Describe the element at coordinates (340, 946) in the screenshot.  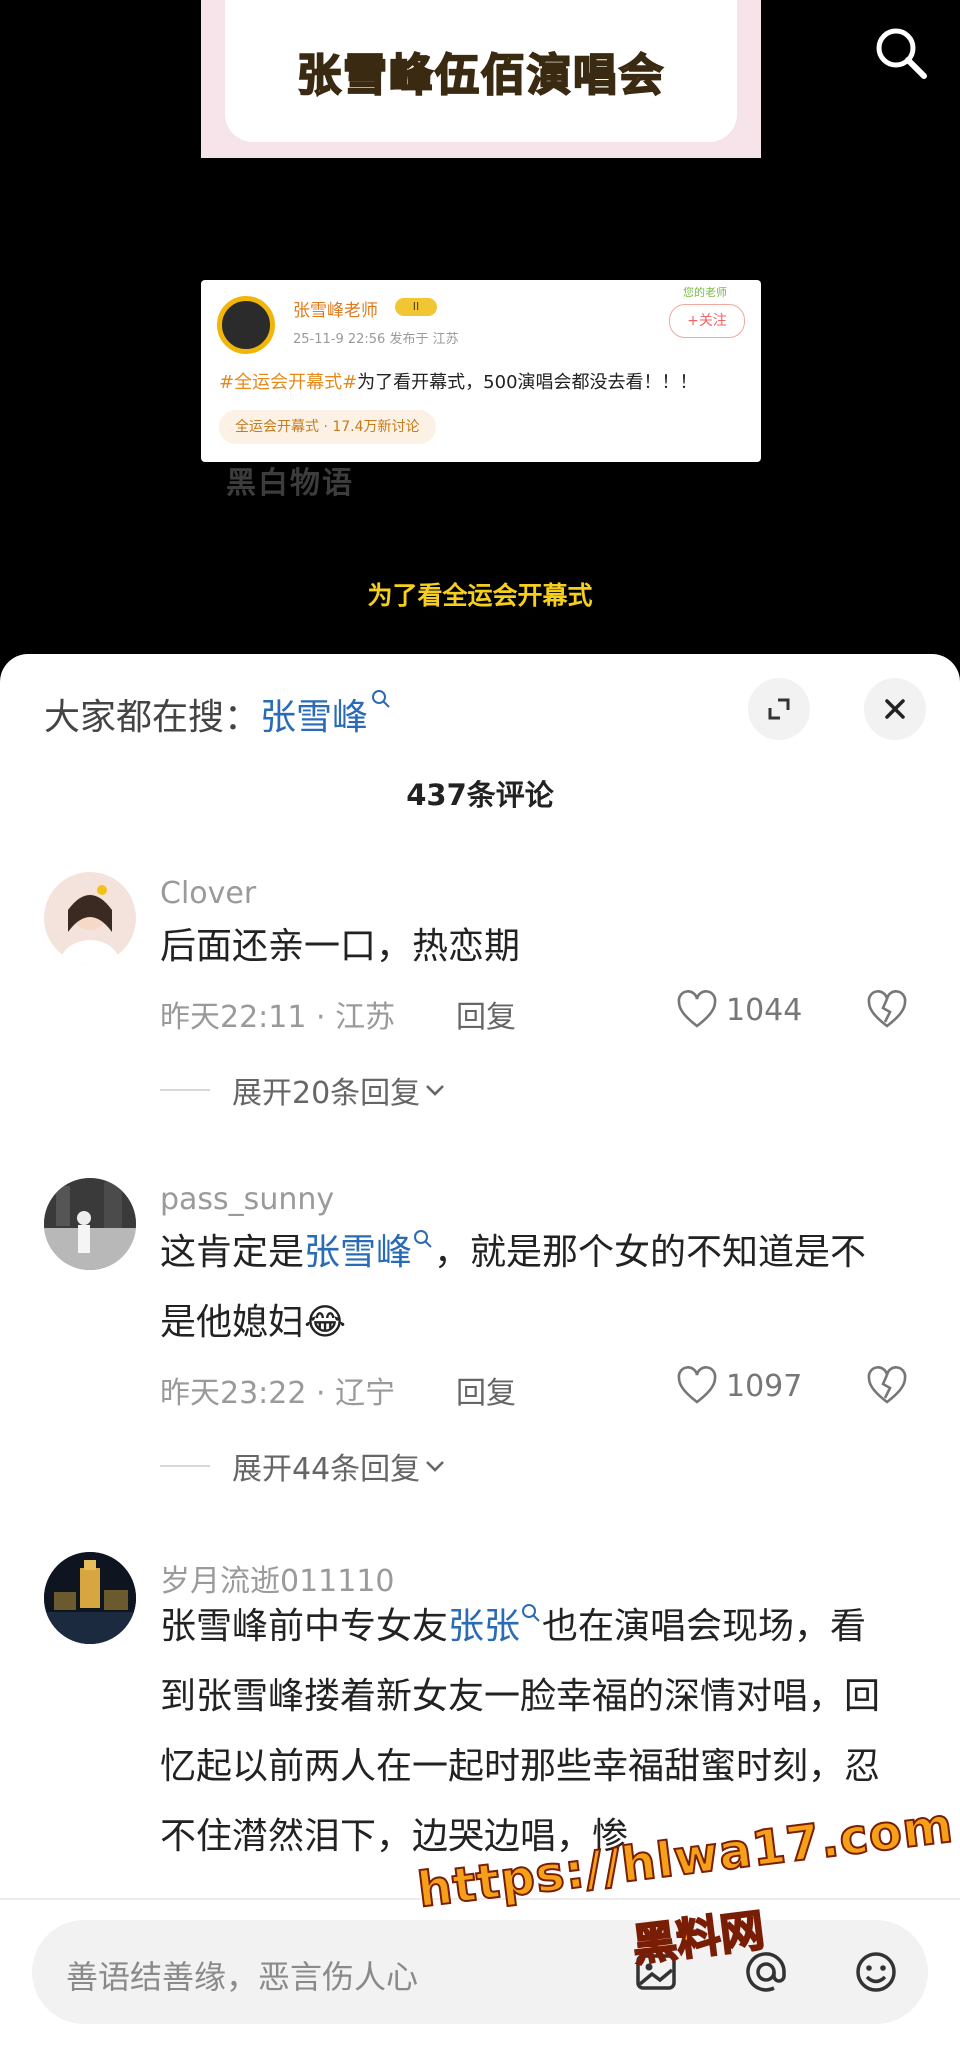
I see `comment-text: 后面还亲一口，热恋期` at that location.